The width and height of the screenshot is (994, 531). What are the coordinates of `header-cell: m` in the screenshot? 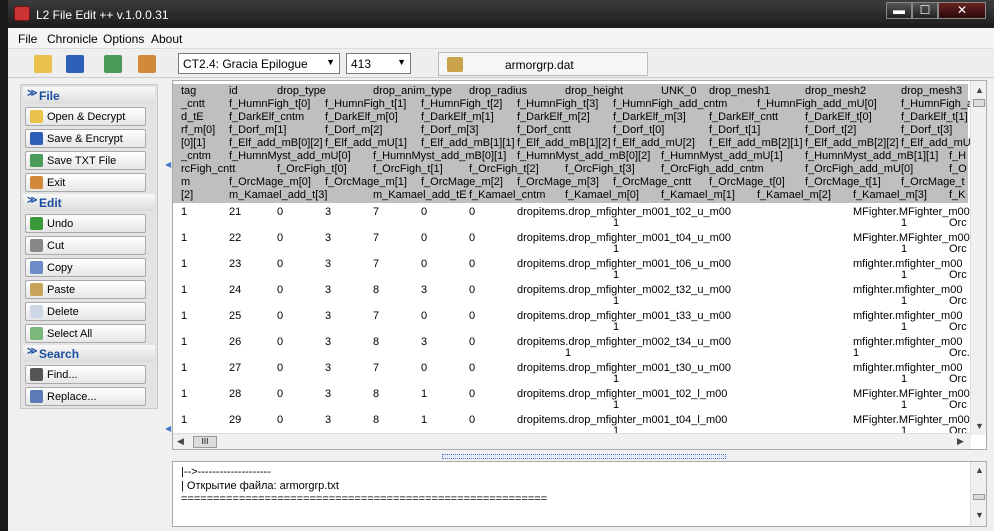 It's located at (185, 182).